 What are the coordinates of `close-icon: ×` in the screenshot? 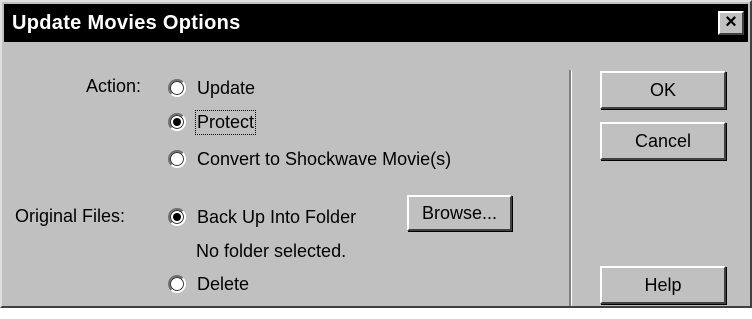 It's located at (731, 22).